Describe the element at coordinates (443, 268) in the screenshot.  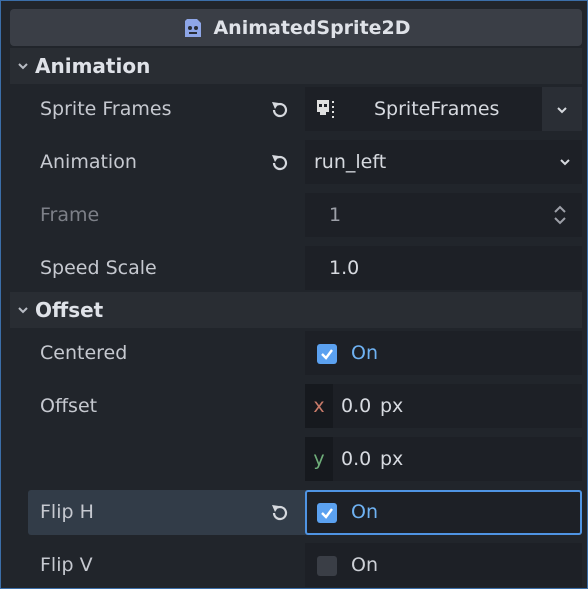
I see `speed-scale-input: 1.0` at that location.